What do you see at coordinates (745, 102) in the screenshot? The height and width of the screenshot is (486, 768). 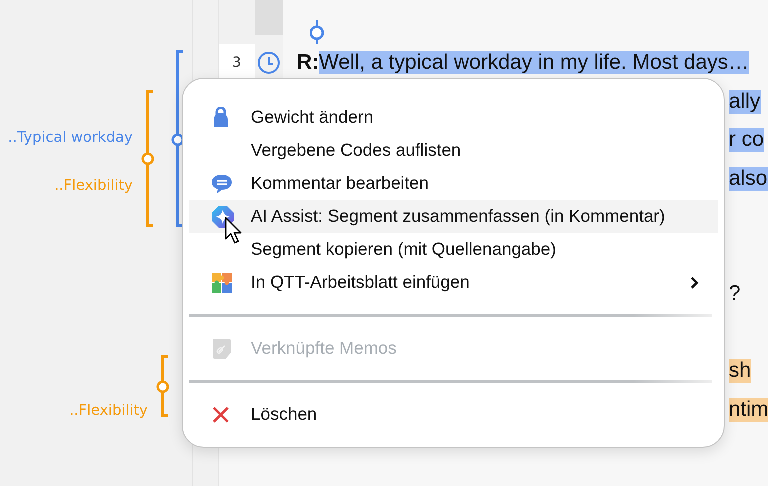 I see `transcript-text: ally` at bounding box center [745, 102].